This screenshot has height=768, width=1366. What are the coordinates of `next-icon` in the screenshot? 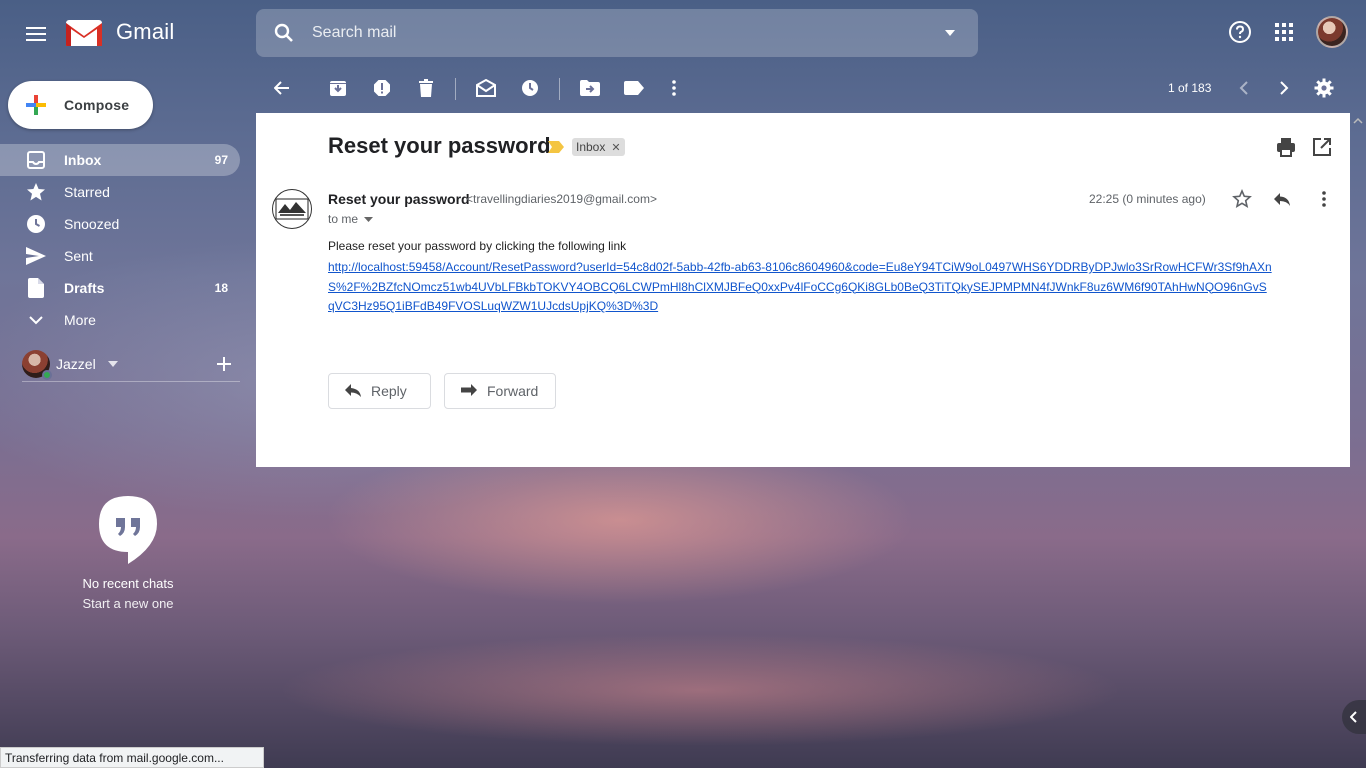 It's located at (1284, 88).